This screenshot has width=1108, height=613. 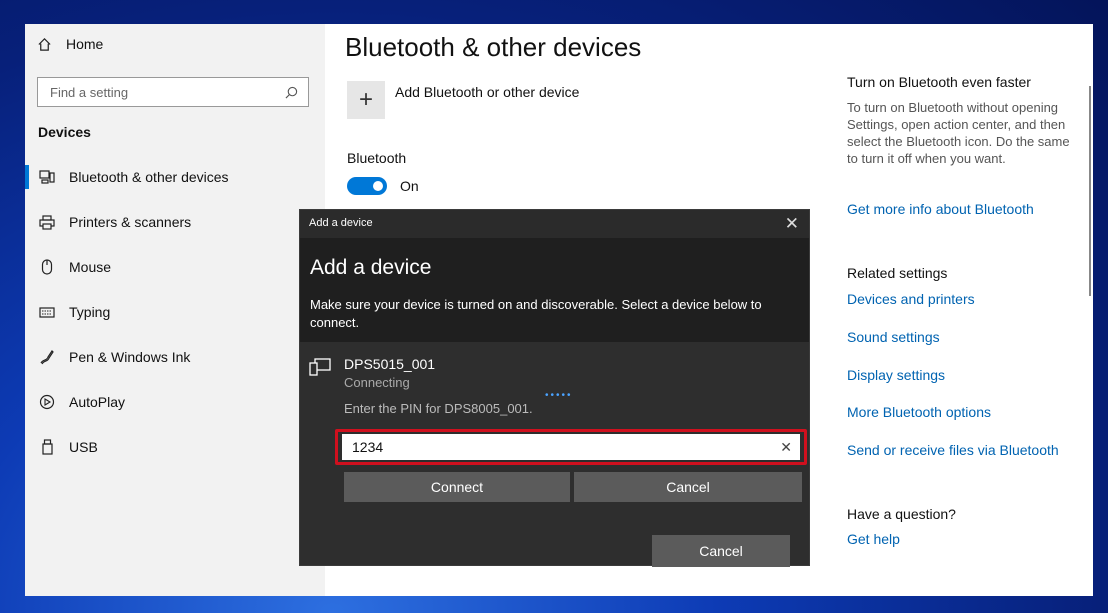 What do you see at coordinates (457, 487) in the screenshot?
I see `connect-button: Connect` at bounding box center [457, 487].